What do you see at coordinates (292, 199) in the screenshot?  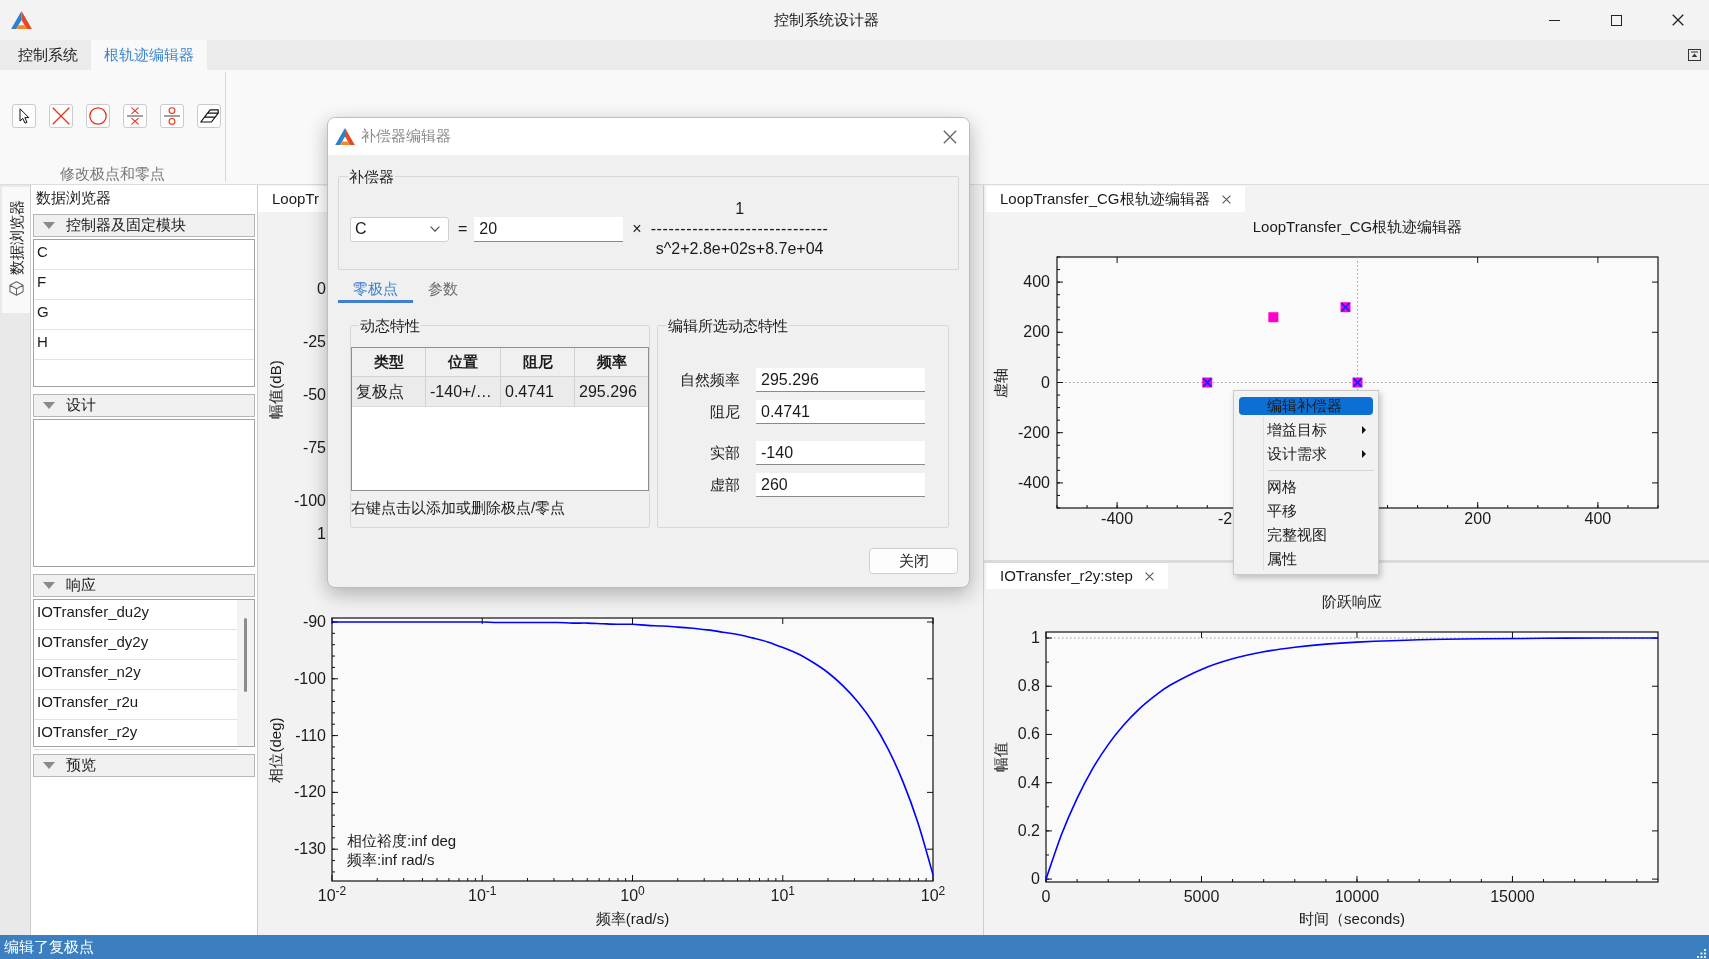 I see `document-tab: LoopTr` at bounding box center [292, 199].